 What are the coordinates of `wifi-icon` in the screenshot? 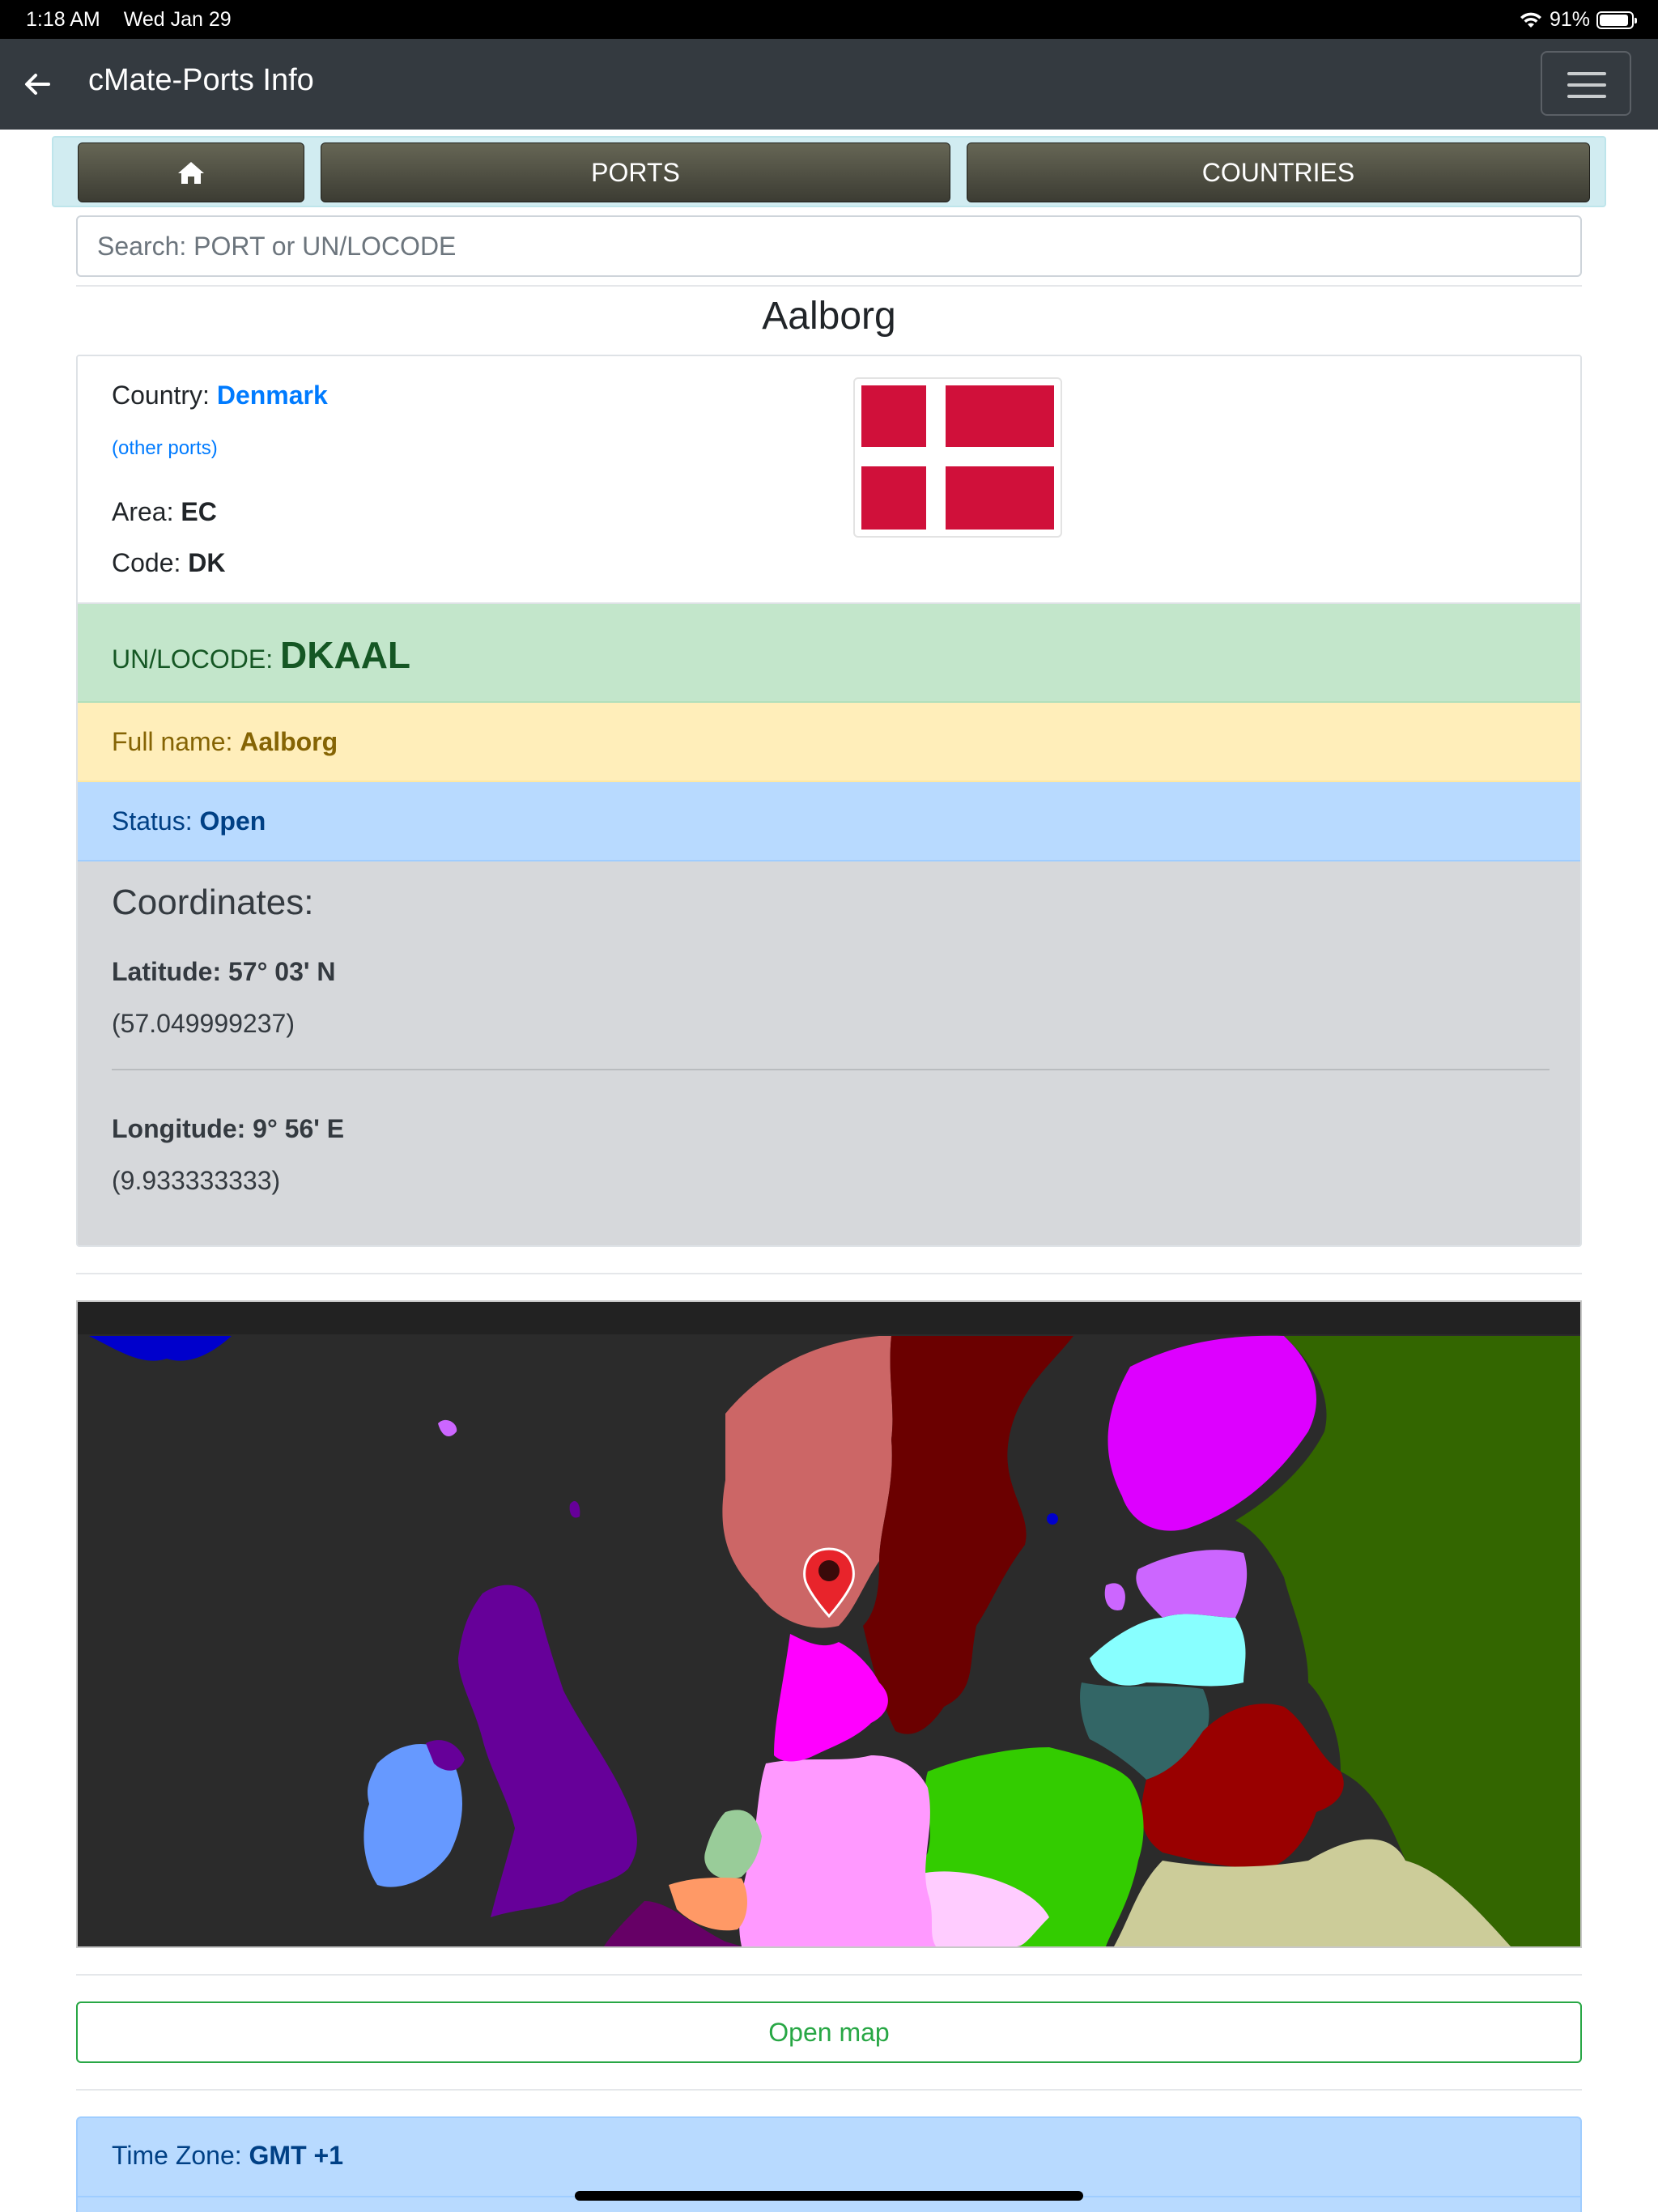 It's located at (1530, 20).